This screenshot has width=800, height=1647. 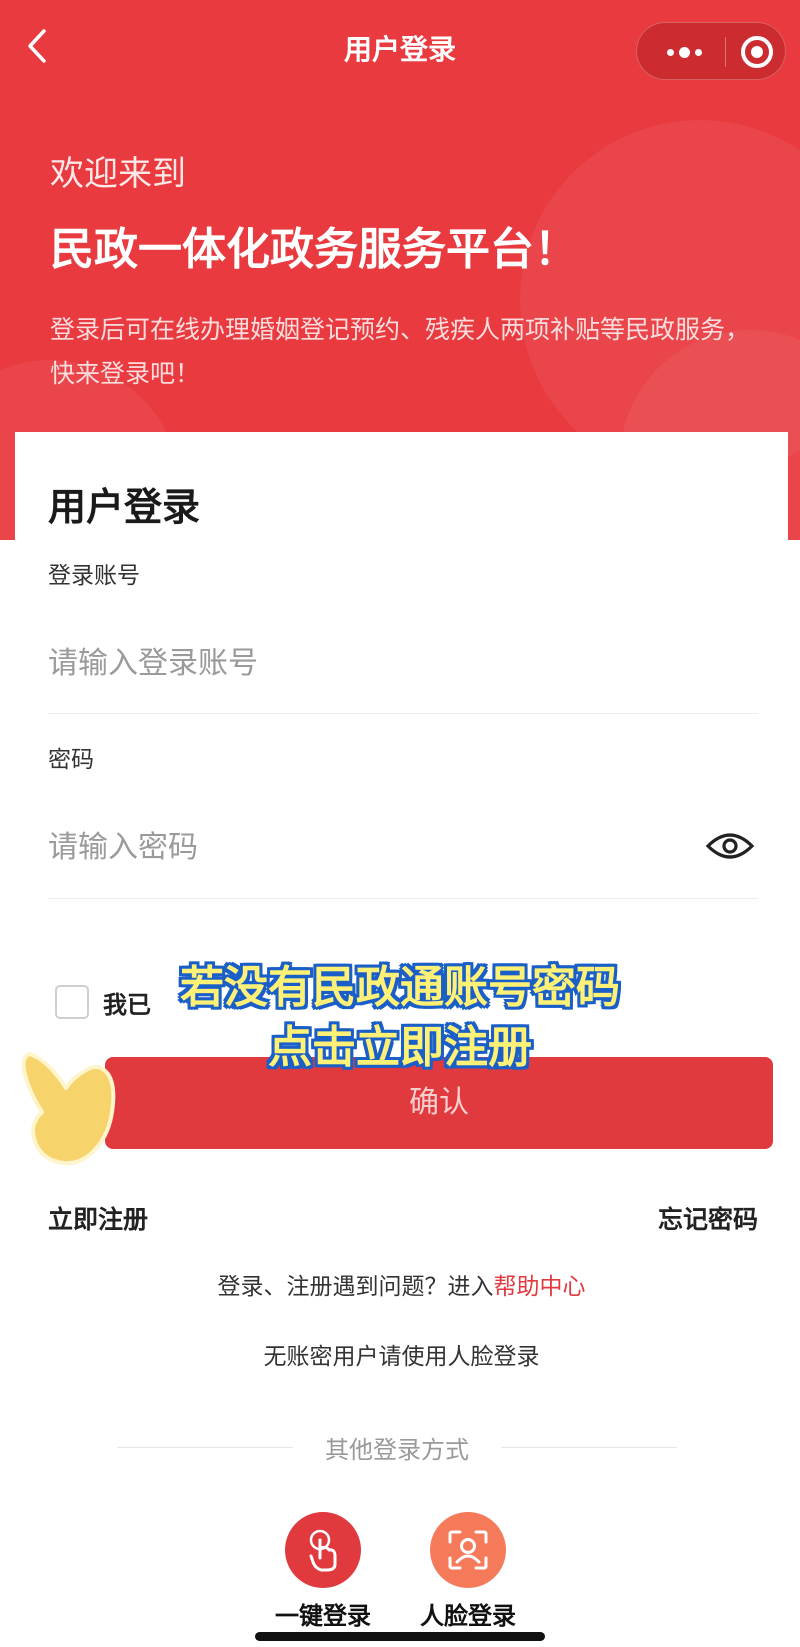 I want to click on register-link: 立即注册, so click(x=98, y=1218).